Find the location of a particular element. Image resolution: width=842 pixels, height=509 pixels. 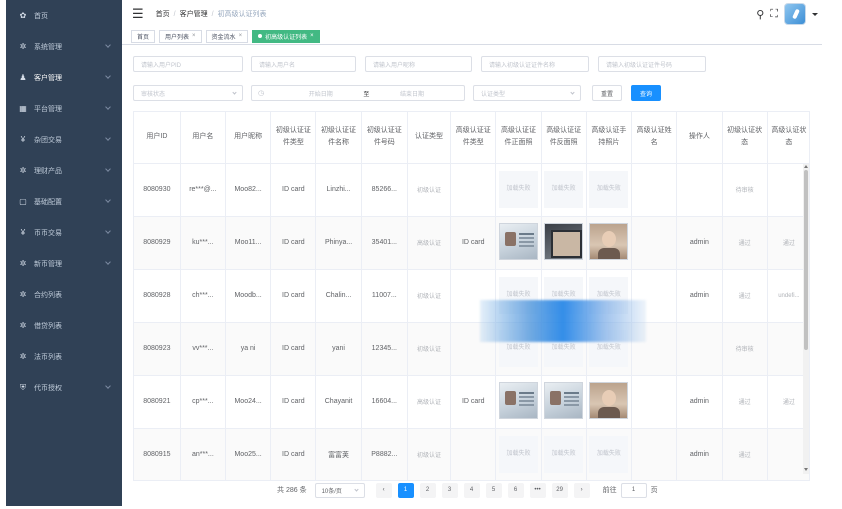

pid-input: 请输入用户PID is located at coordinates (188, 64).